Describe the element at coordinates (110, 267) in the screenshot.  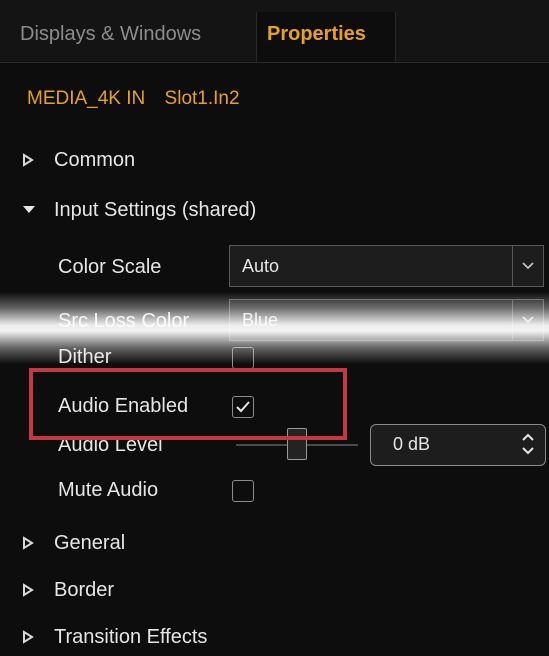
I see `color-scale-label: Color Scale` at that location.